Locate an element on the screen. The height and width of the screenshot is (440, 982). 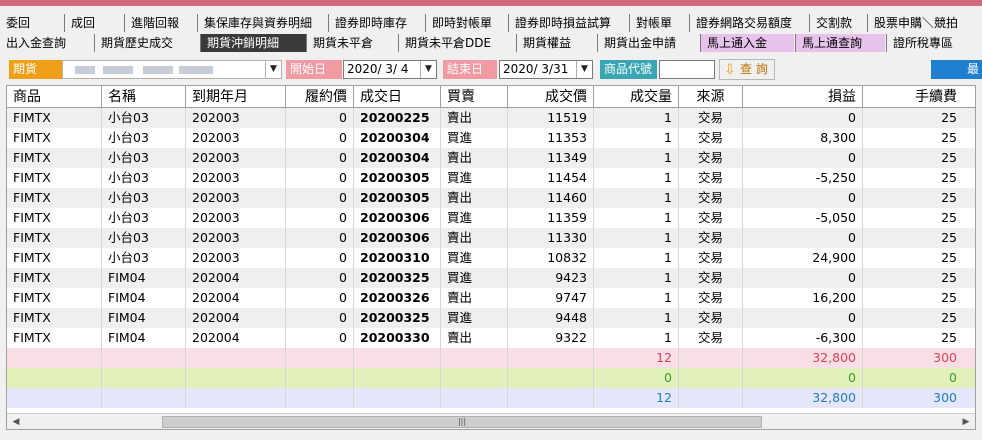
table-row: FIMTX 小台03 202003 0 20200306 賣出 11330 1 交易 0 25 is located at coordinates (491, 238).